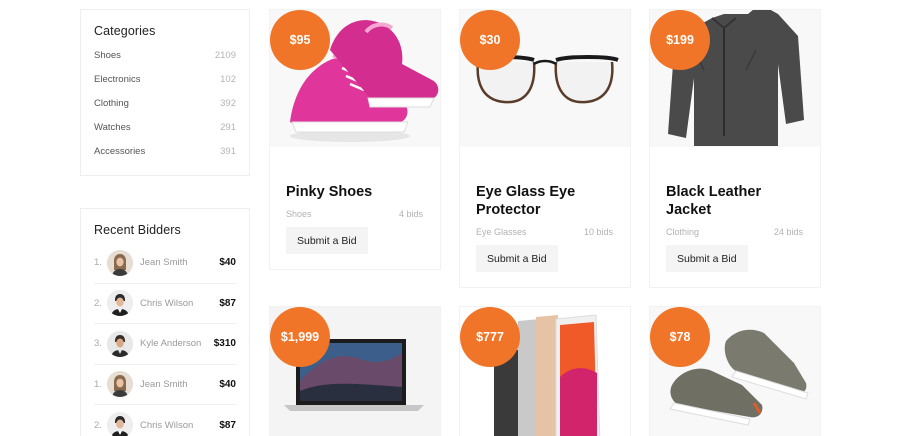  What do you see at coordinates (501, 232) in the screenshot?
I see `product-category: Eye Glasses` at bounding box center [501, 232].